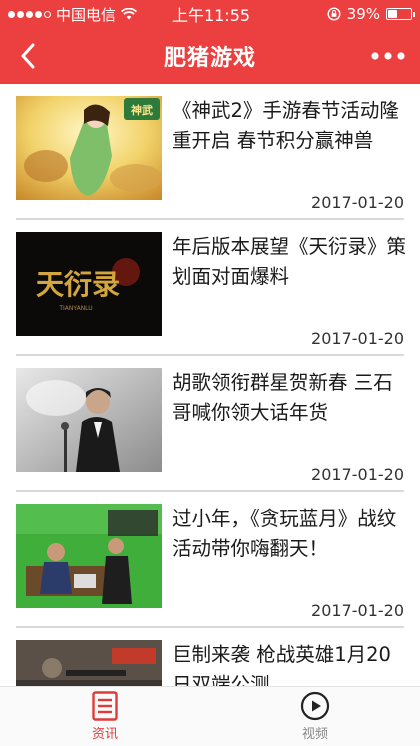  I want to click on article-title: 过小年，《贪玩蓝月》战纹活动带你嗨翻天！, so click(289, 534).